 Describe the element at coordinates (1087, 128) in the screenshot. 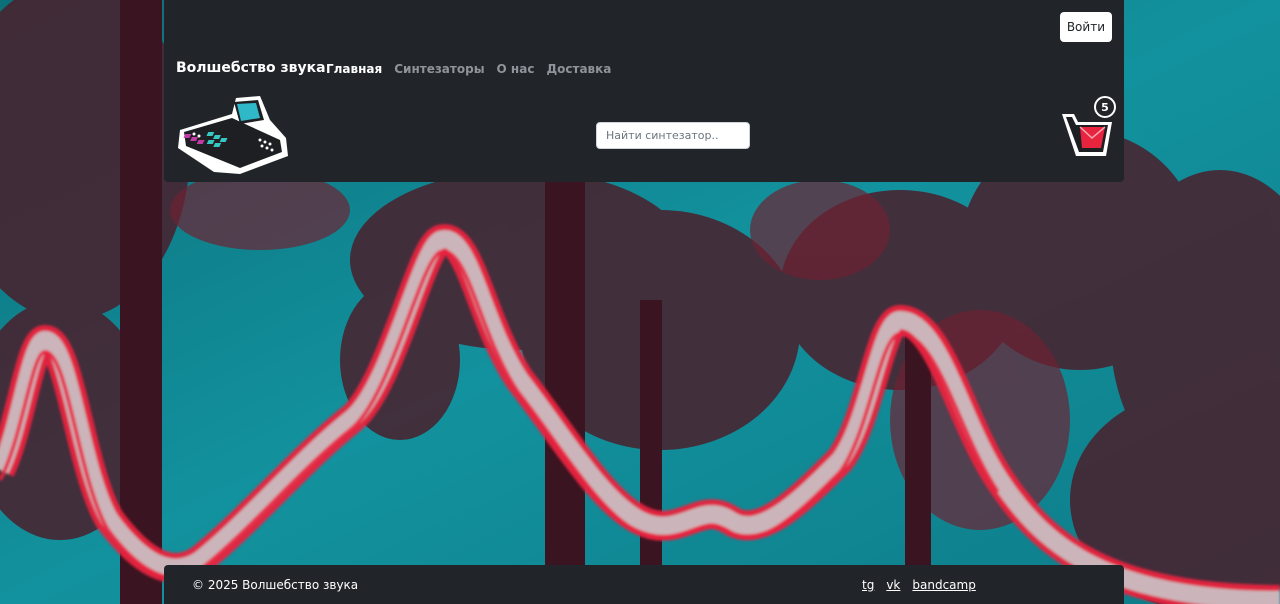

I see `cart-button: 5` at that location.